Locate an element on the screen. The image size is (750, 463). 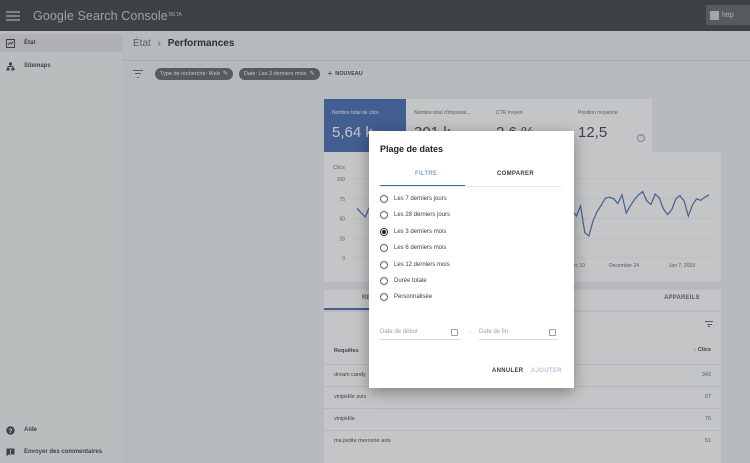
tab-filter: FILTRE is located at coordinates (426, 174).